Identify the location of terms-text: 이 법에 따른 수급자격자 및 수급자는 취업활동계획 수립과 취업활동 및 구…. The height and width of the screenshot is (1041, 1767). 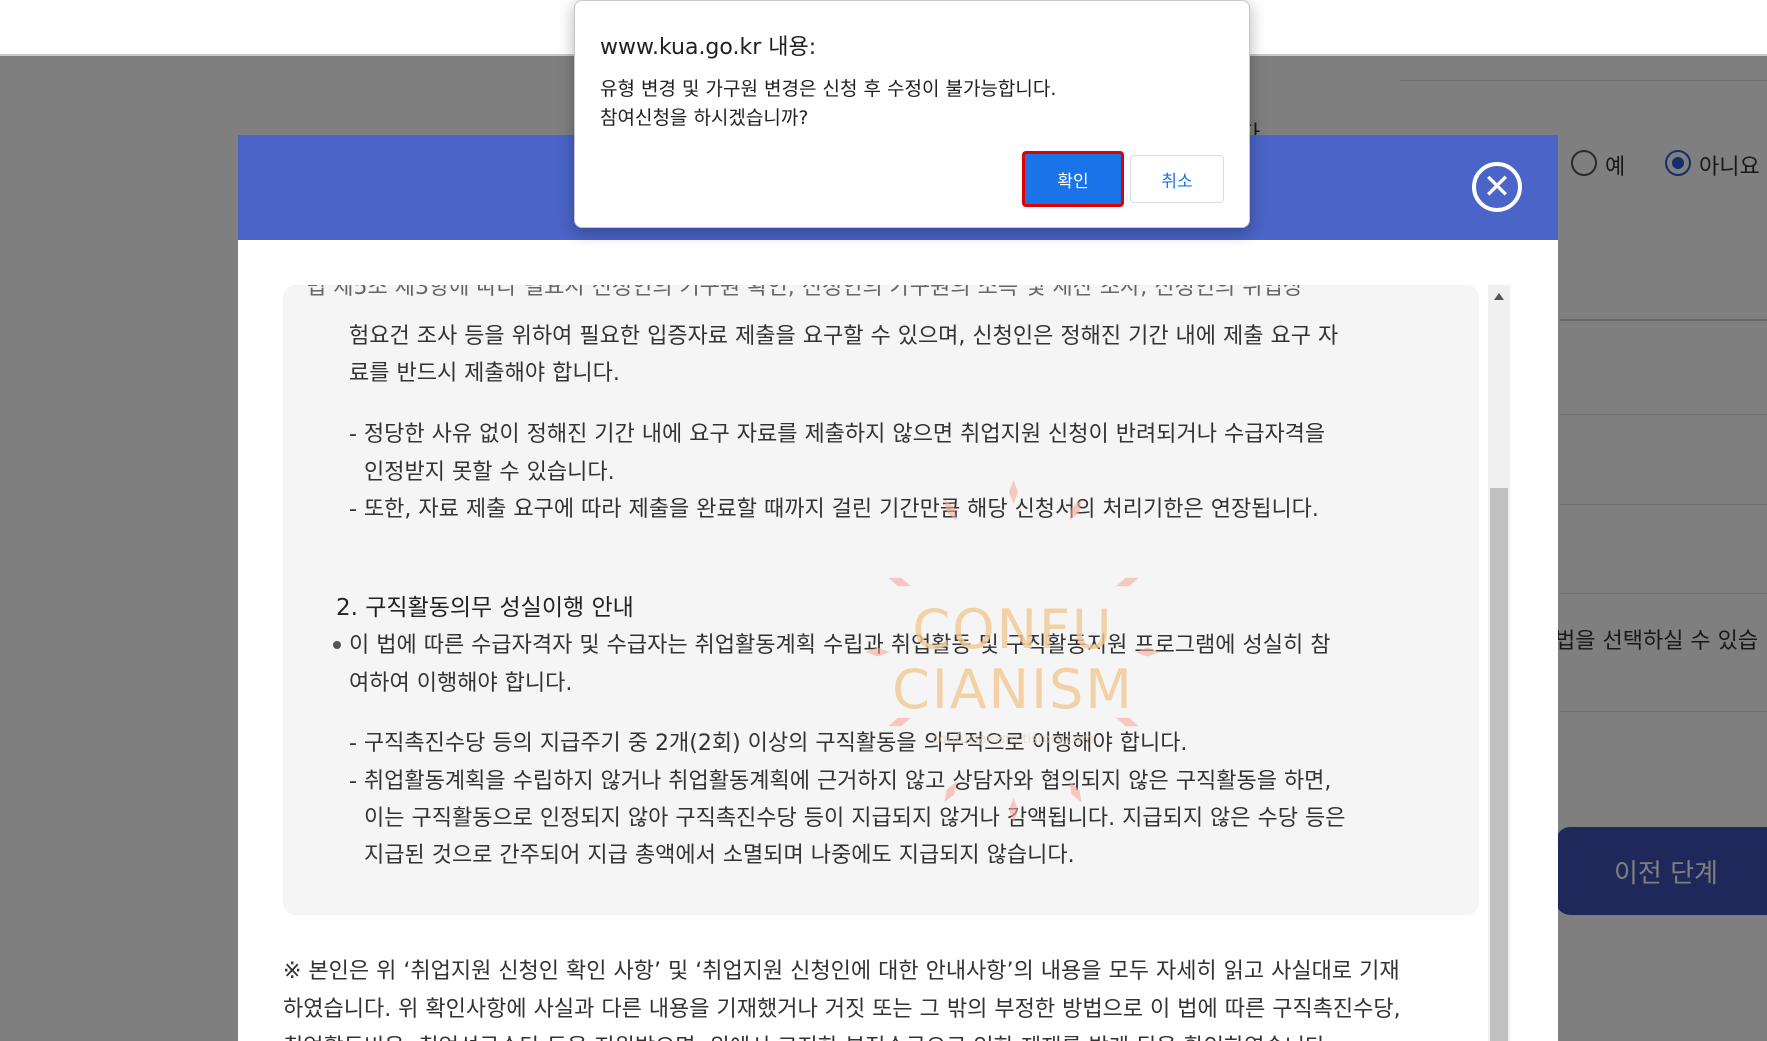
(840, 645).